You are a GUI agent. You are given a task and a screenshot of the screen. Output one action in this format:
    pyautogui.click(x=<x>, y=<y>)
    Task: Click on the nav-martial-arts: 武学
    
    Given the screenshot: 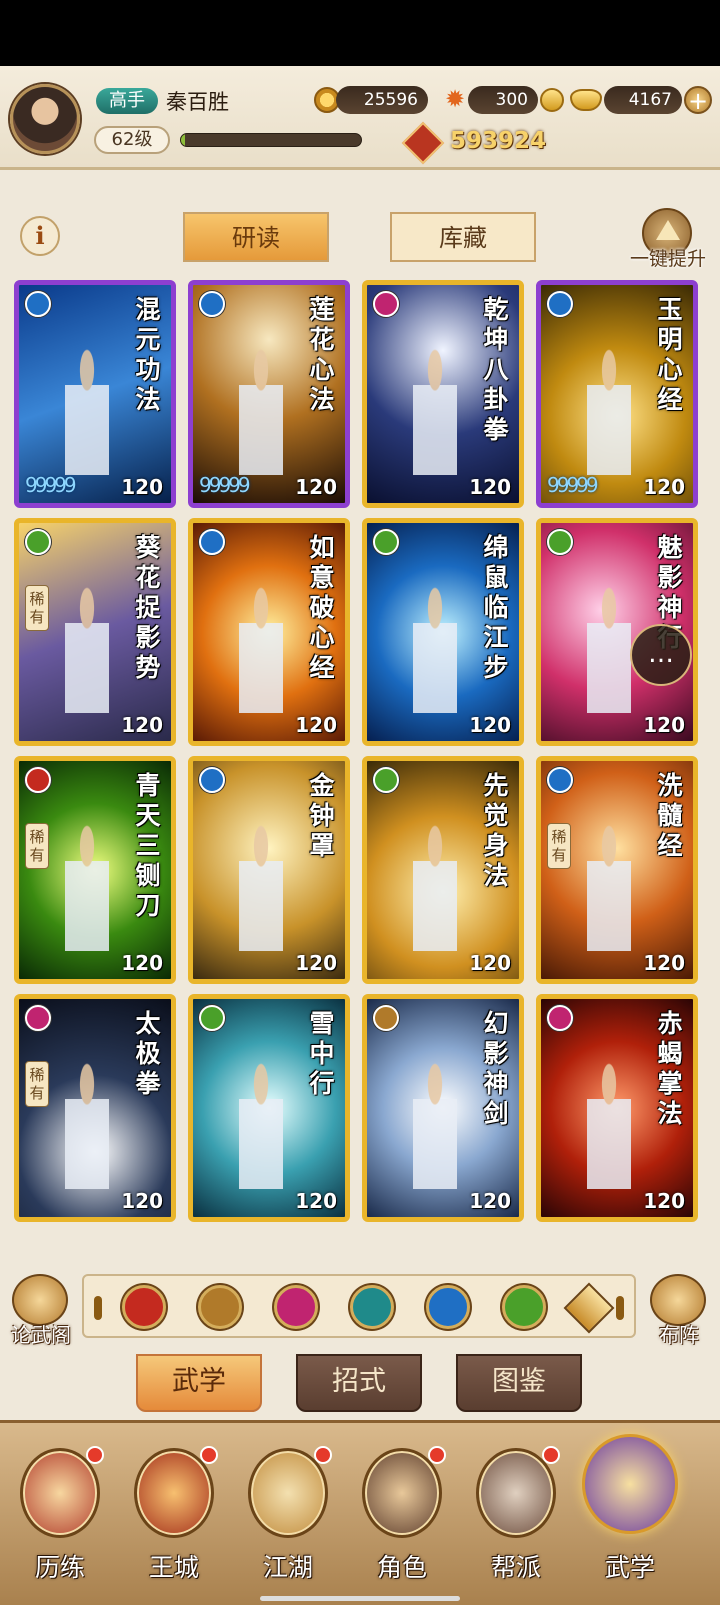 What is the action you would take?
    pyautogui.click(x=630, y=1516)
    